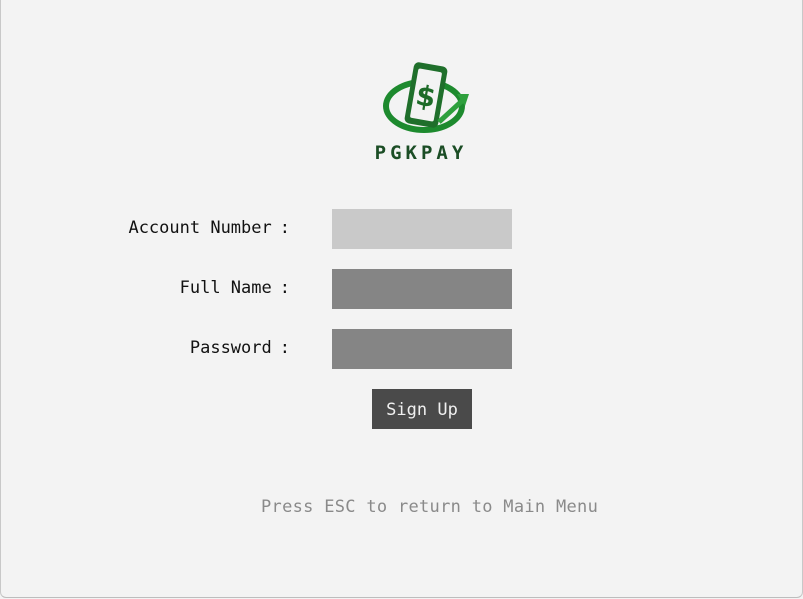 The height and width of the screenshot is (599, 803). I want to click on full-name-input, so click(422, 289).